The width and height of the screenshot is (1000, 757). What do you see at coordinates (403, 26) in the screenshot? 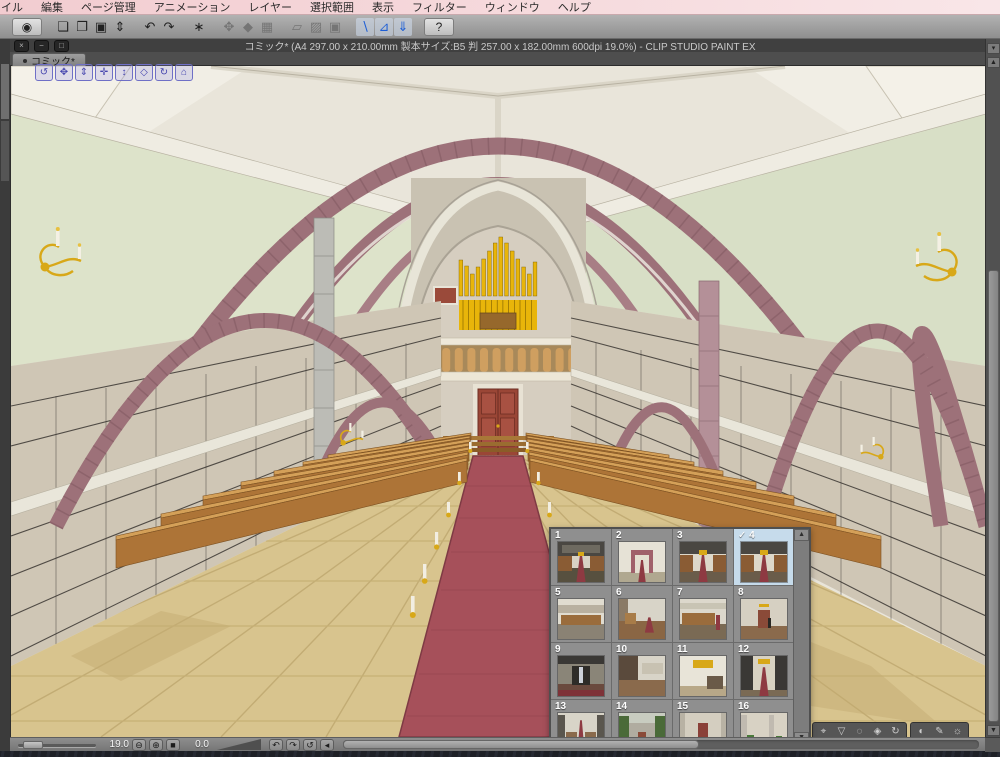
I see `snap-grid-icon: ⇓` at bounding box center [403, 26].